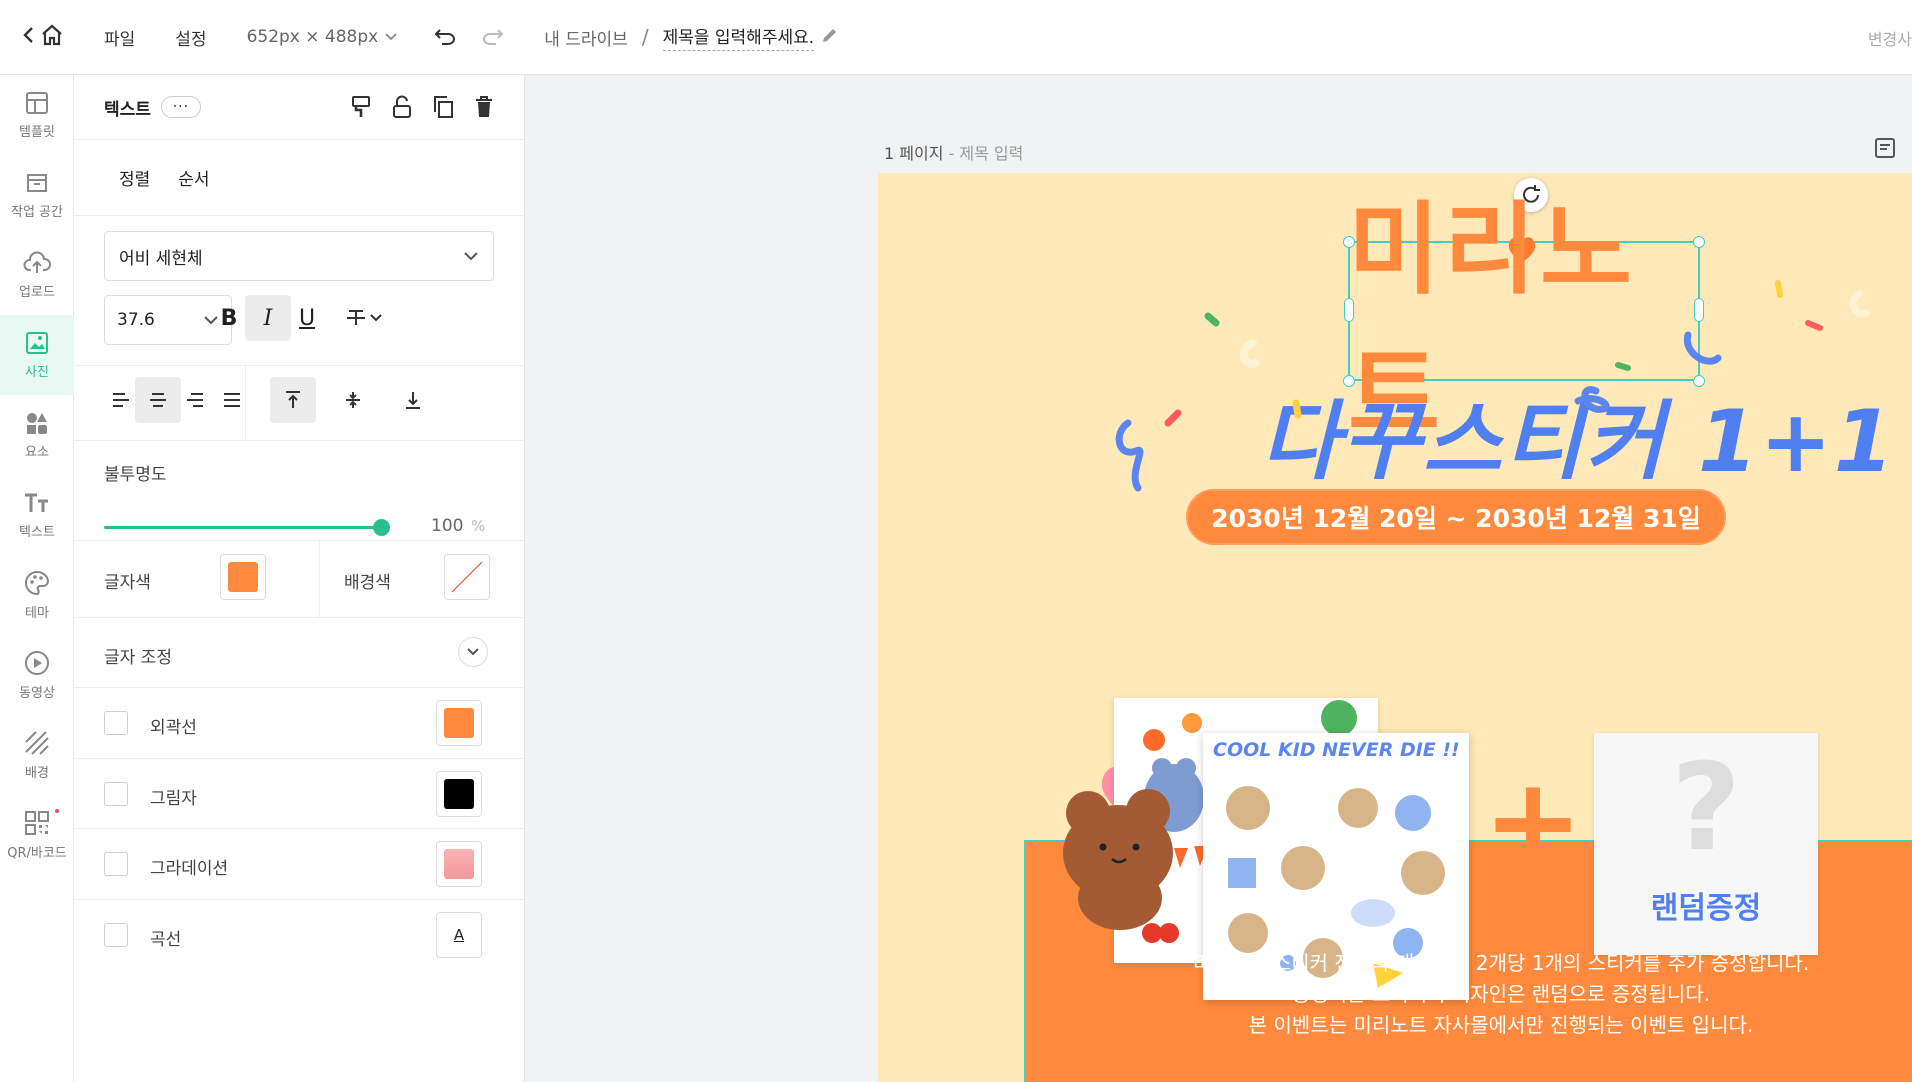 The image size is (1912, 1082). Describe the element at coordinates (136, 320) in the screenshot. I see `font-size-value: 37.6` at that location.